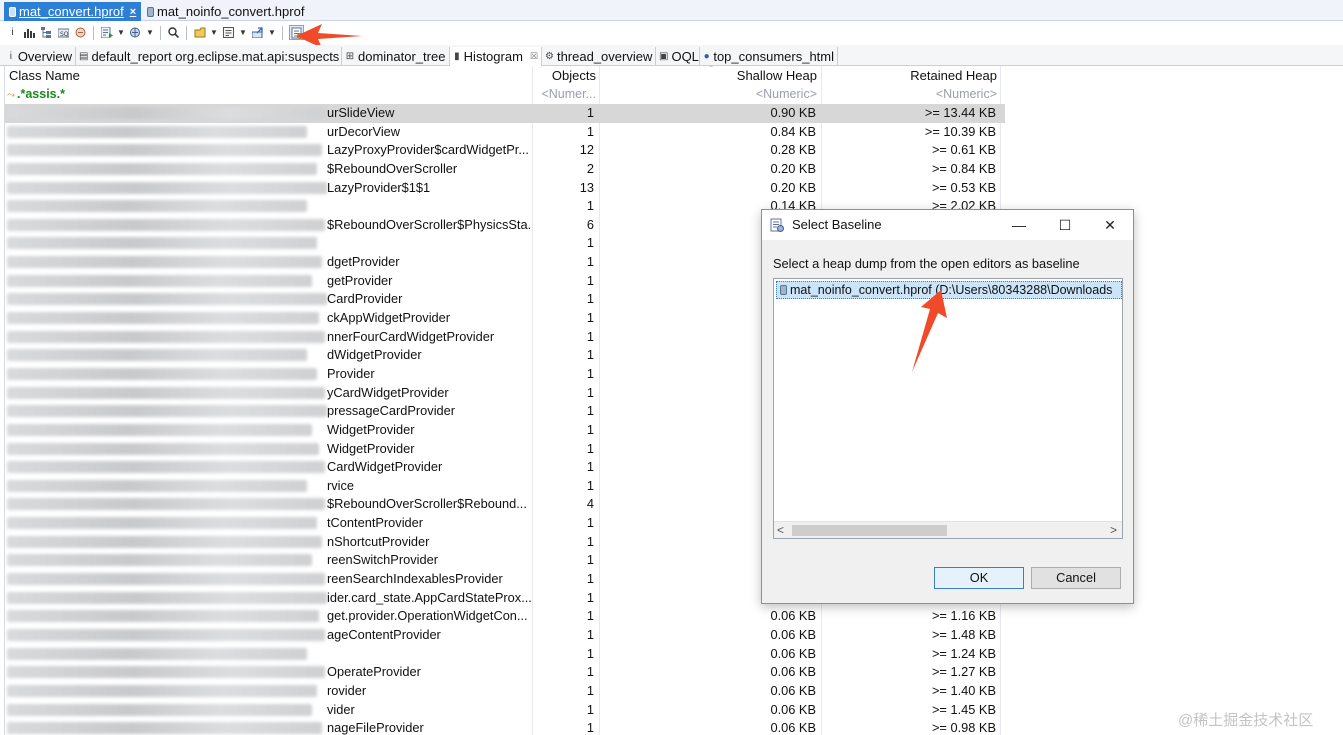 This screenshot has height=735, width=1343. I want to click on svg-text: SQ, so click(64, 34).